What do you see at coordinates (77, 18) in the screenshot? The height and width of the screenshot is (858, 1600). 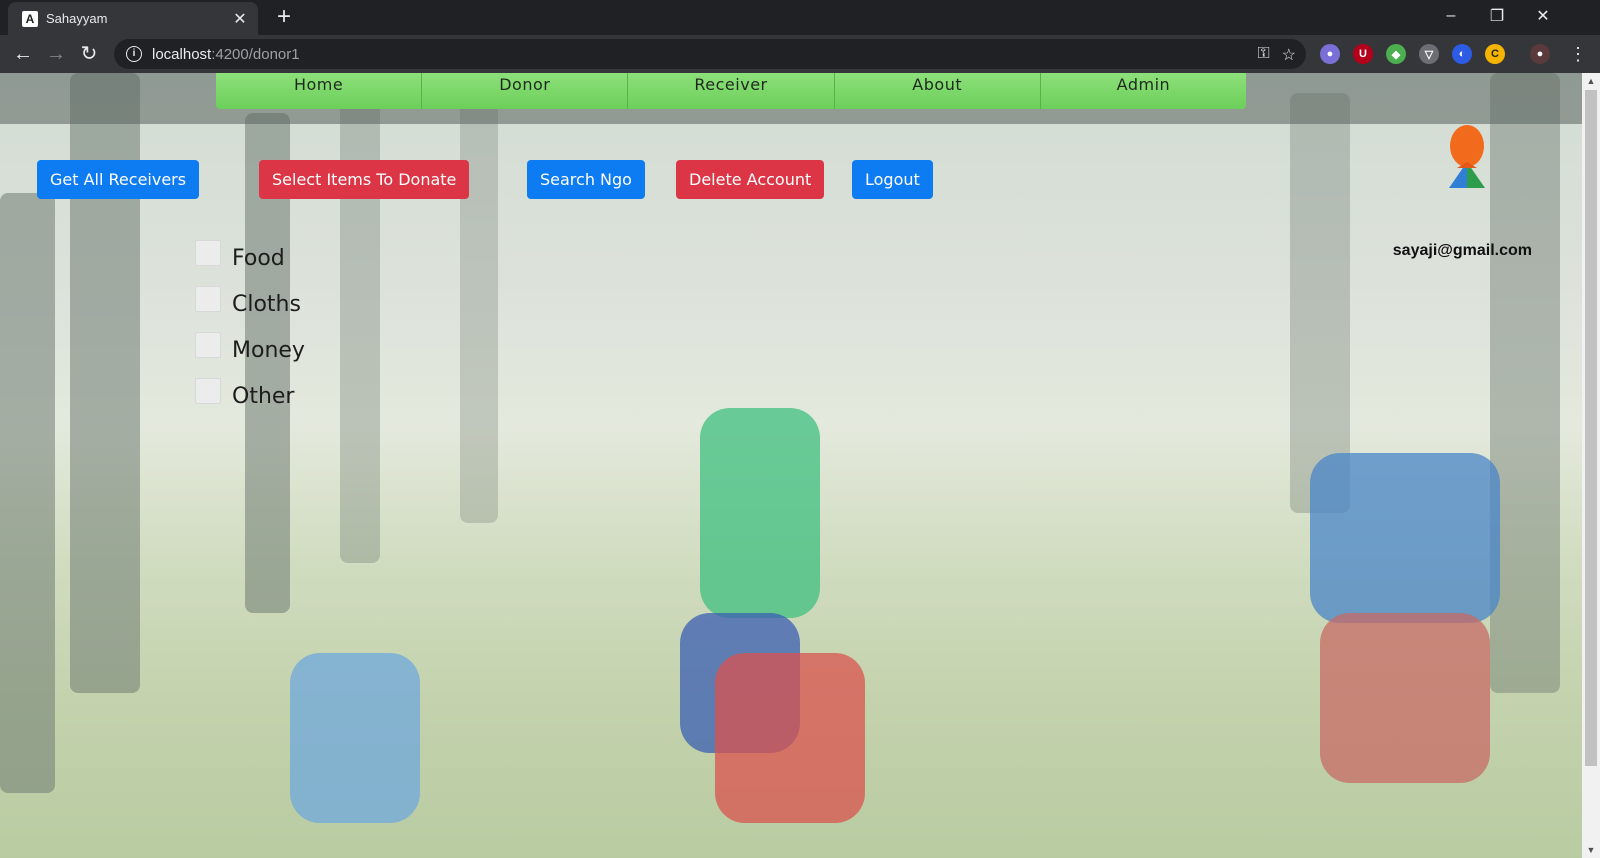 I see `tab-title: Sahayyam` at bounding box center [77, 18].